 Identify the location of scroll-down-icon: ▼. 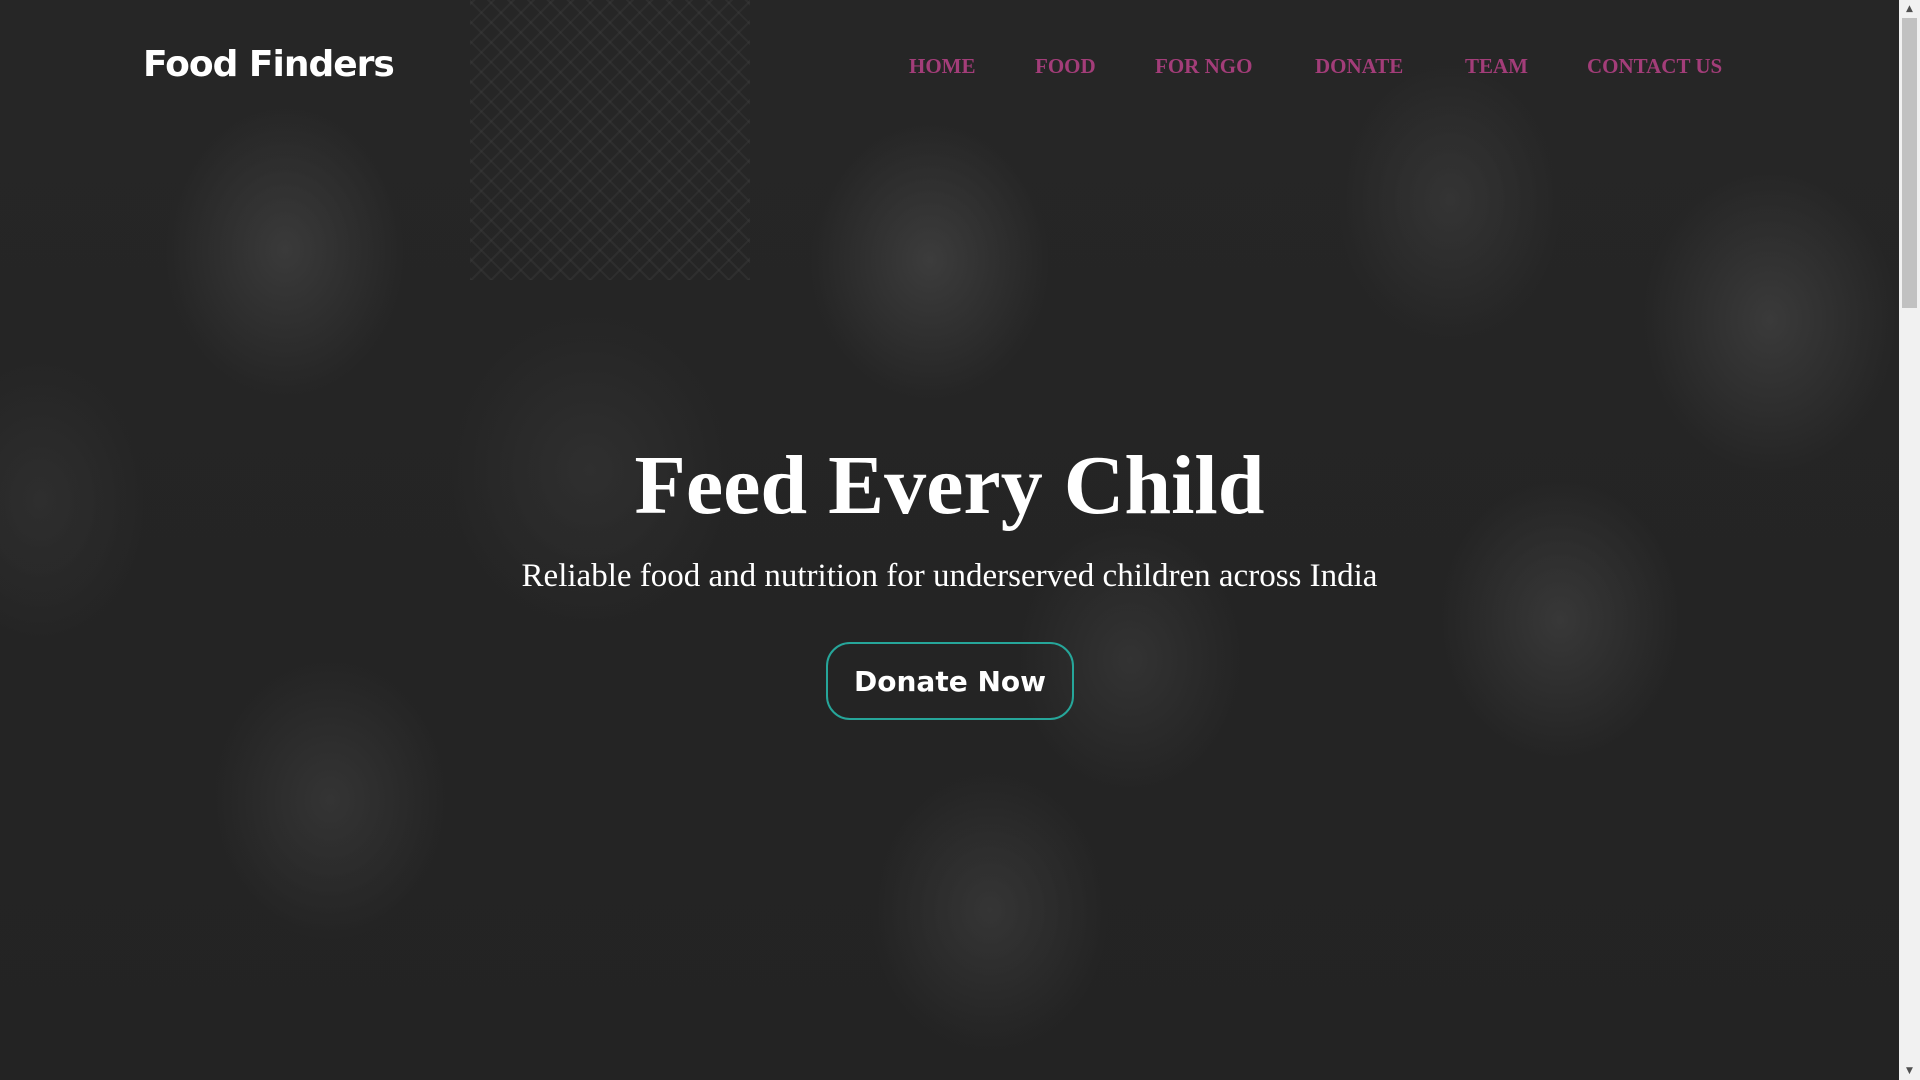
(1909, 1071).